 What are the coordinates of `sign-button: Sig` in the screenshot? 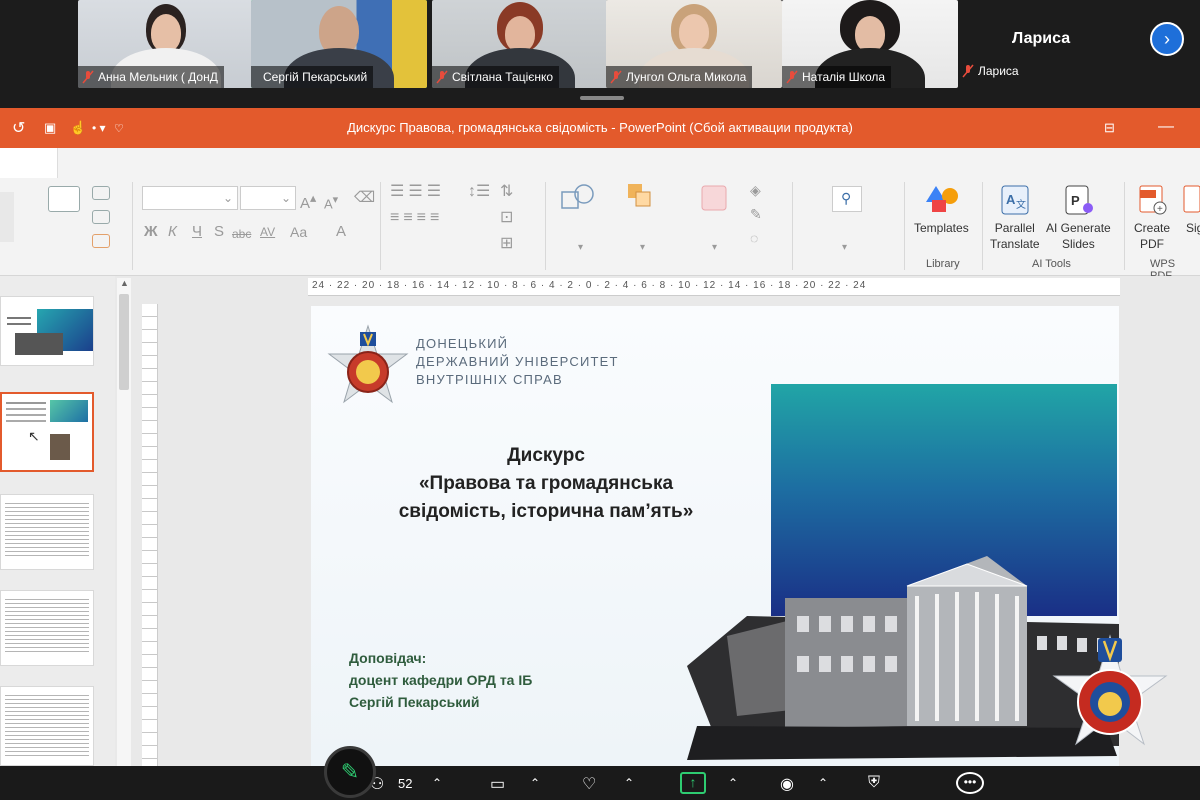 It's located at (1193, 228).